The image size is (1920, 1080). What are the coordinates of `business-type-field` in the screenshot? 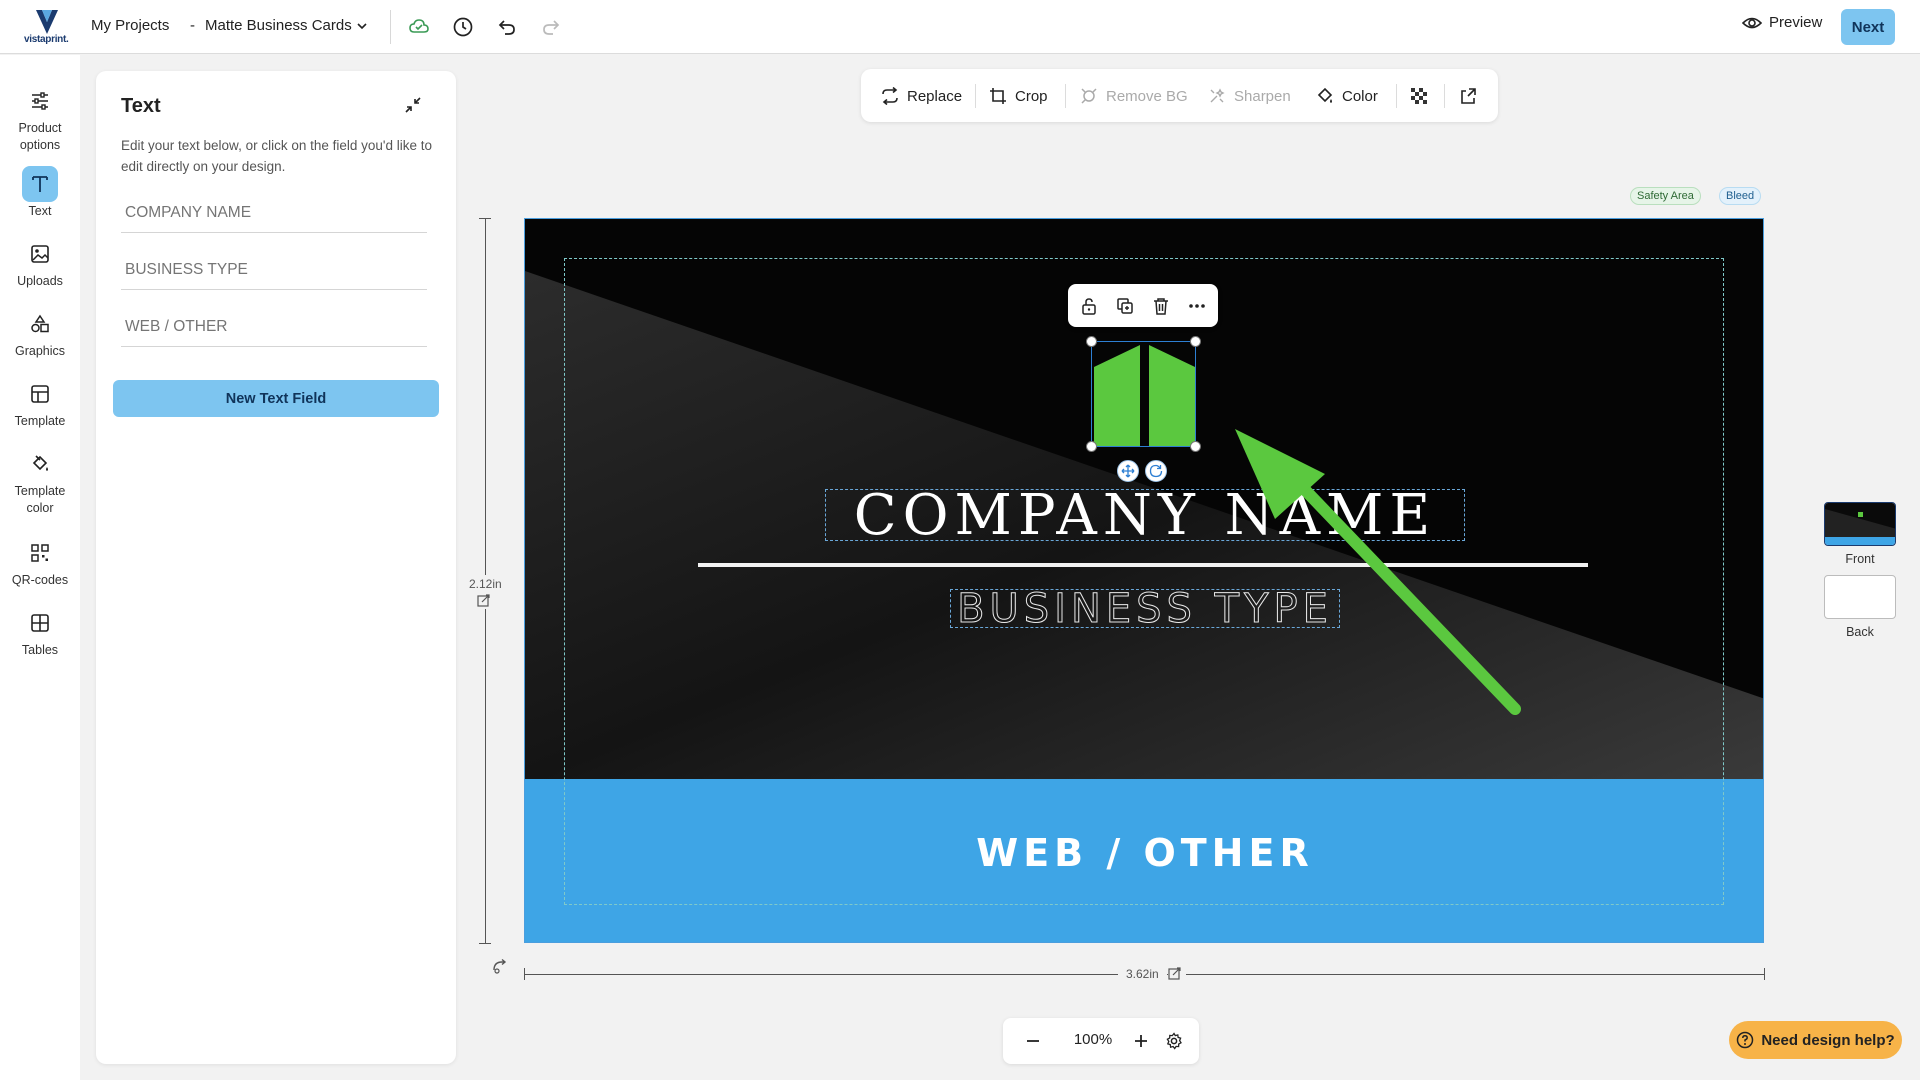 It's located at (274, 270).